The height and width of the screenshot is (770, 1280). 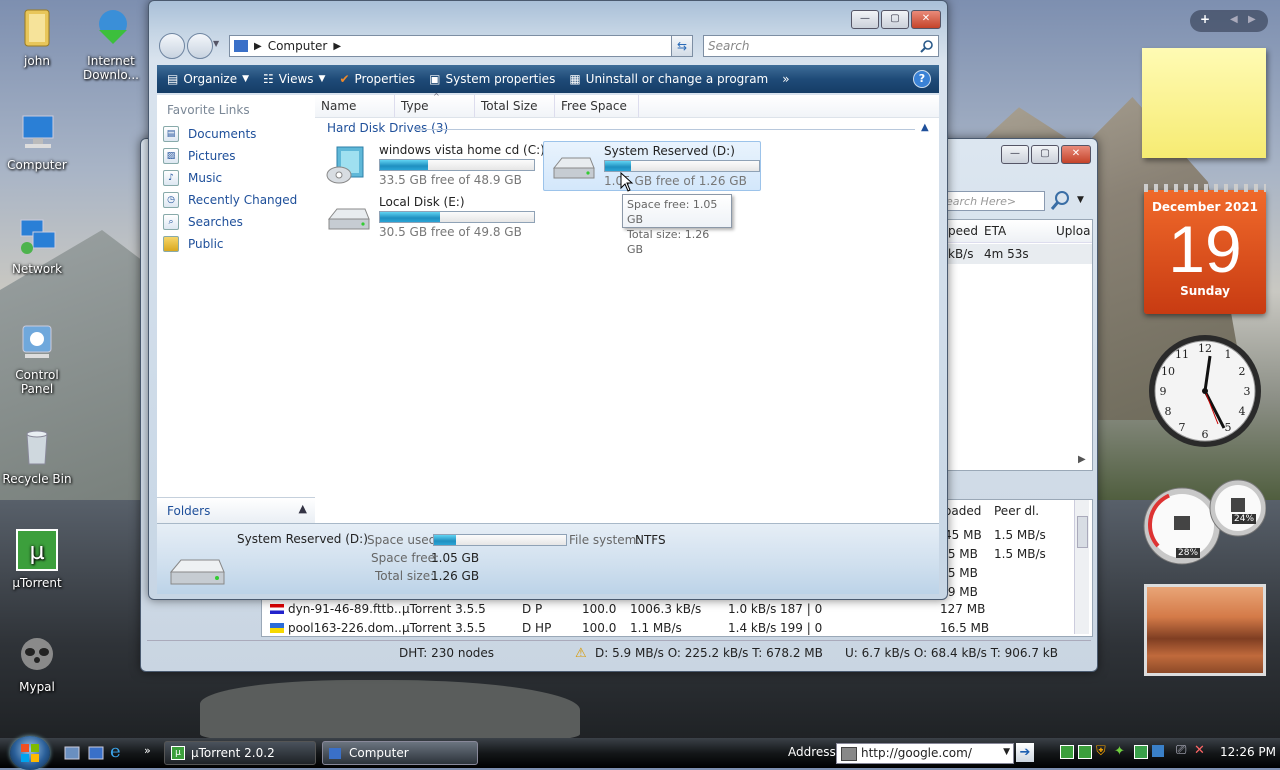 What do you see at coordinates (668, 79) in the screenshot?
I see `uninstall-program-button: ▦ Uninstall or change a program` at bounding box center [668, 79].